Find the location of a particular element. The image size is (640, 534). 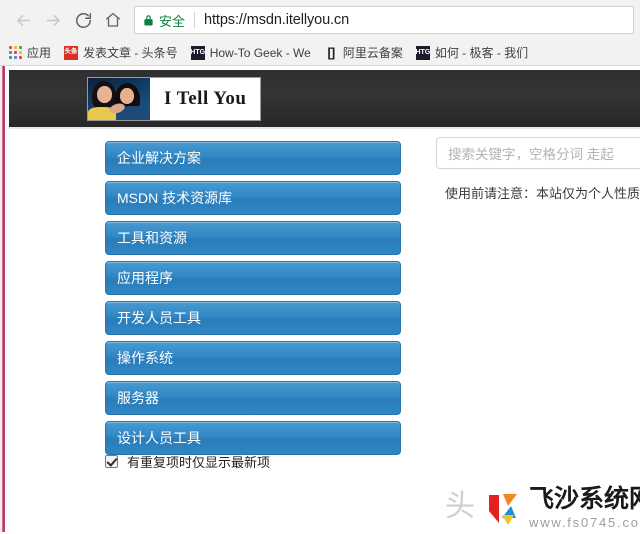

site-header: I Tell You is located at coordinates (320, 99).